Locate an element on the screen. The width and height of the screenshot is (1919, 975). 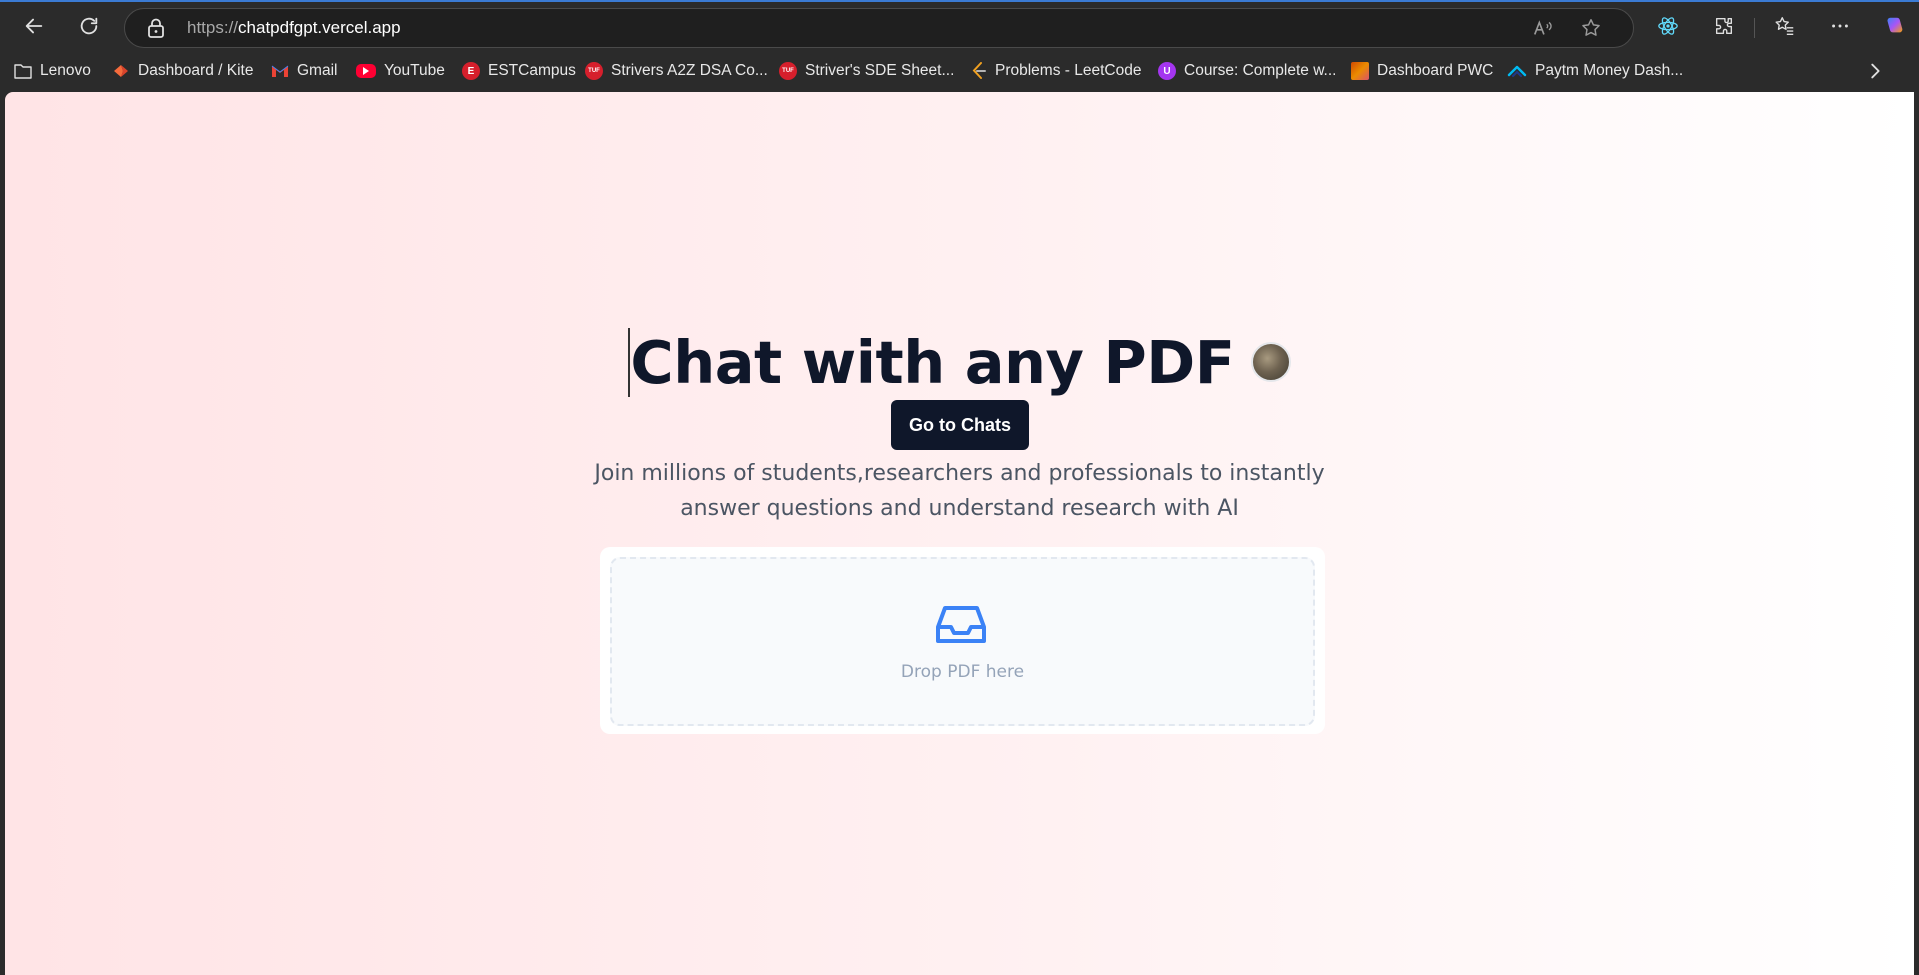
bookmark-estcampus: E ESTCampus is located at coordinates (519, 71).